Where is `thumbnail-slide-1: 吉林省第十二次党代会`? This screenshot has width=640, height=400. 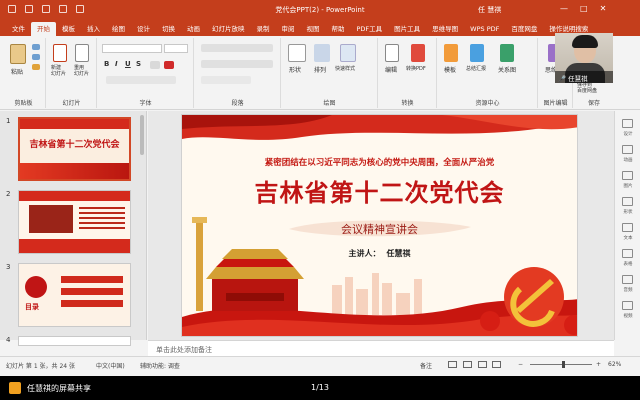
thumbnail-slide-1: 吉林省第十二次党代会 is located at coordinates (74, 149).